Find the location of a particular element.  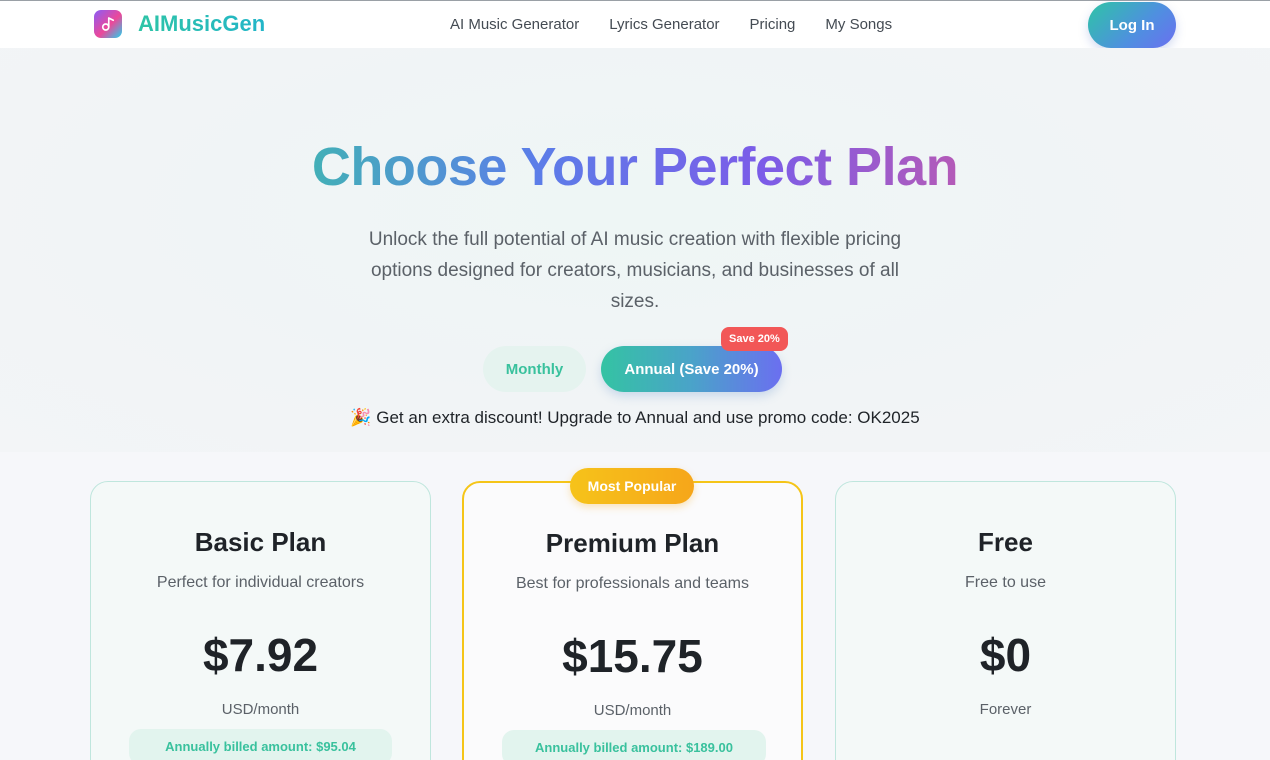

billed-amount: Annually billed amount: $95.04 is located at coordinates (260, 744).